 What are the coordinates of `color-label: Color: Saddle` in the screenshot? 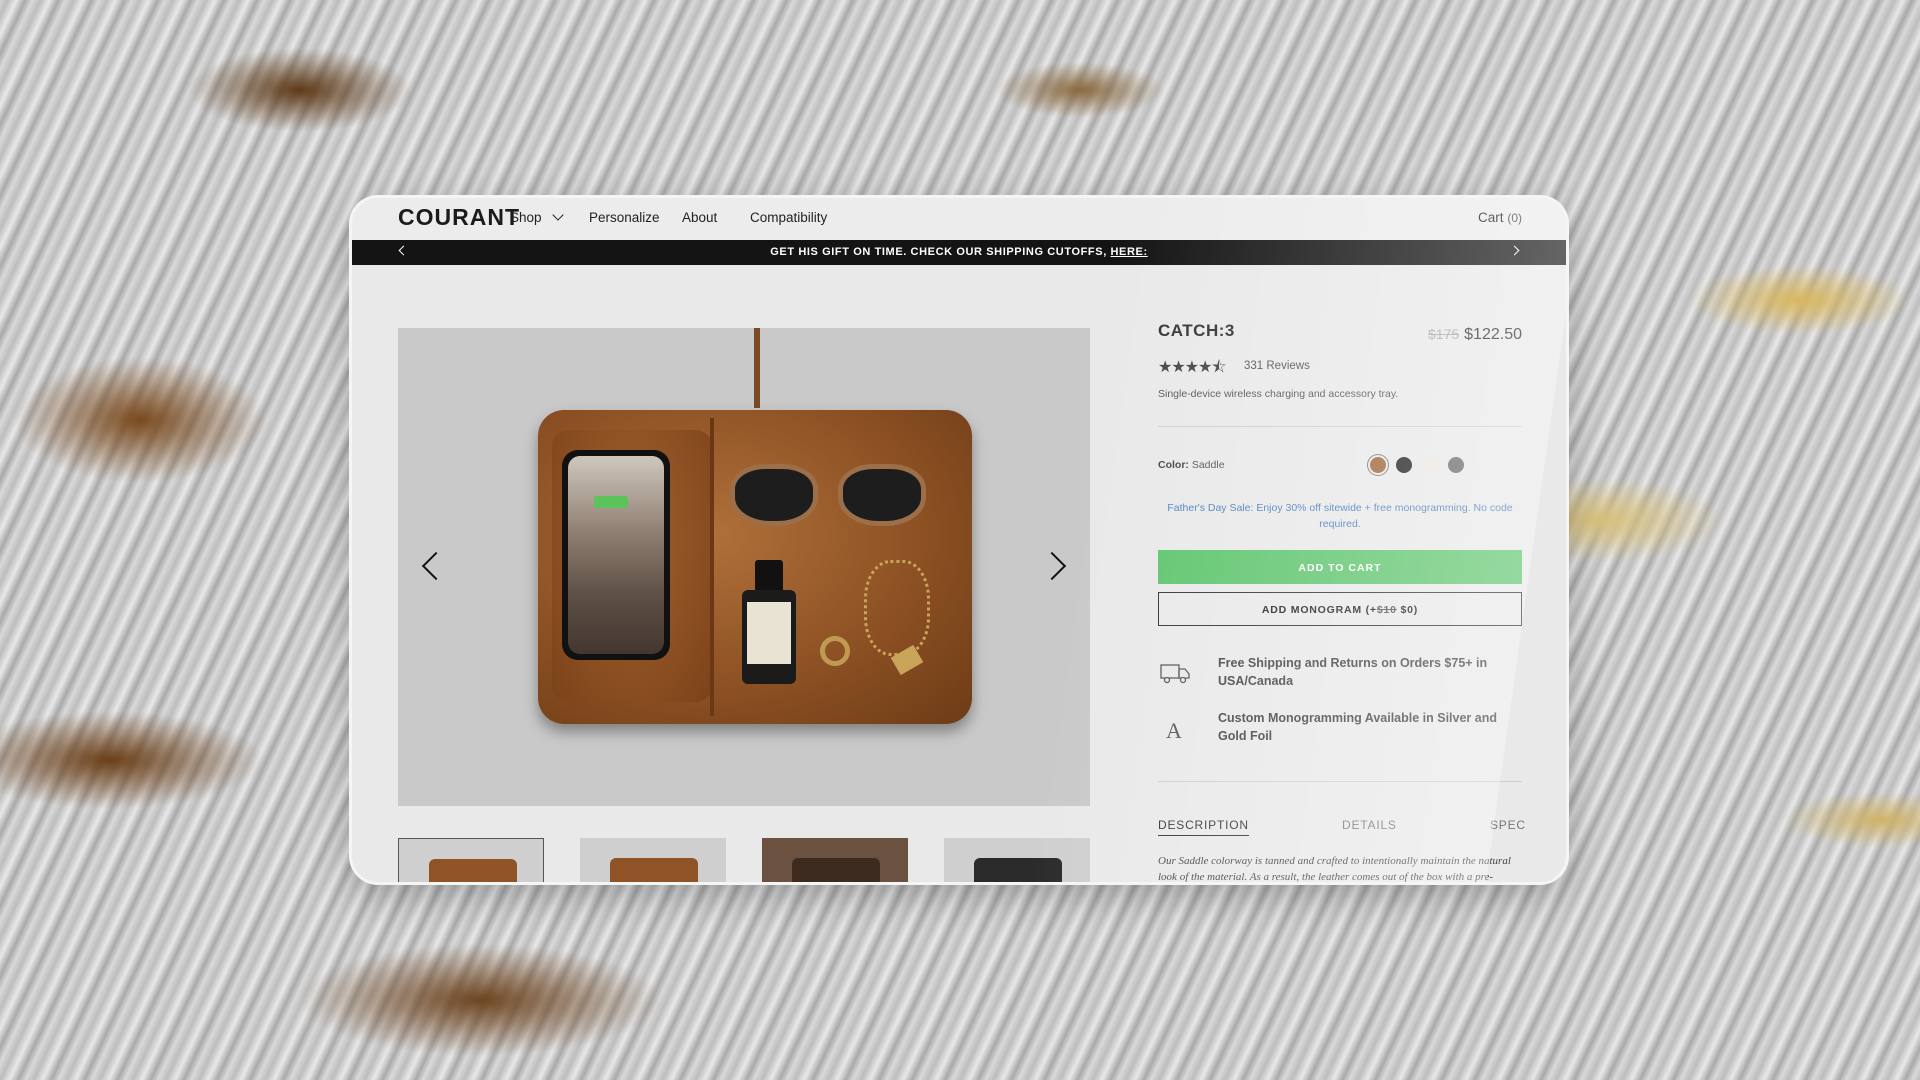 It's located at (1191, 465).